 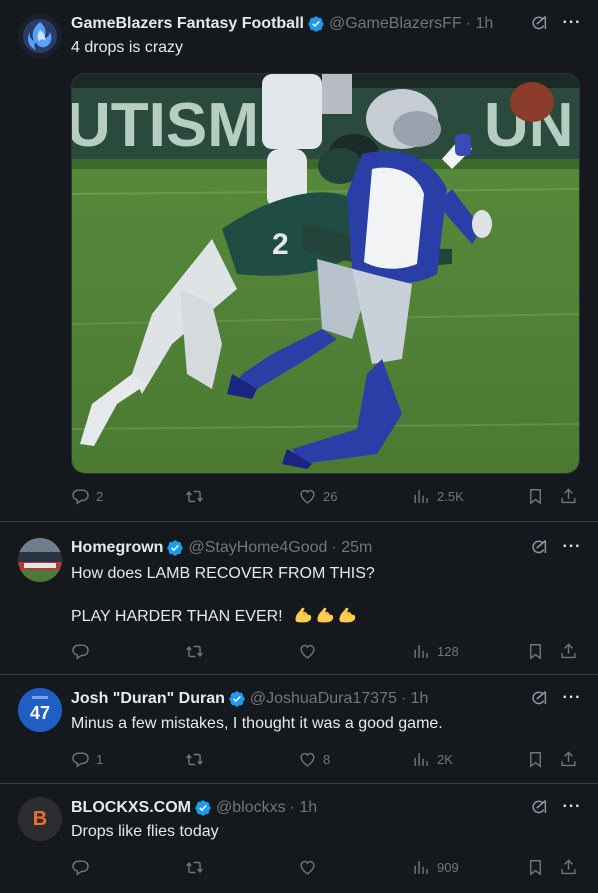 What do you see at coordinates (317, 496) in the screenshot?
I see `like-button: 26` at bounding box center [317, 496].